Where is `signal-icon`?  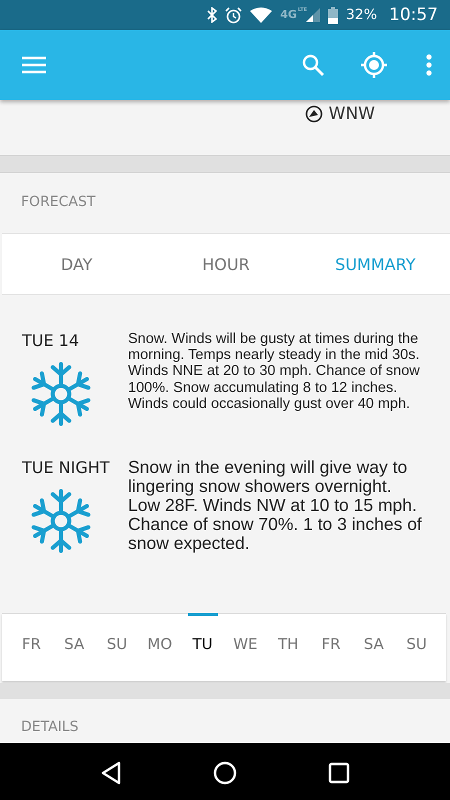 signal-icon is located at coordinates (313, 15).